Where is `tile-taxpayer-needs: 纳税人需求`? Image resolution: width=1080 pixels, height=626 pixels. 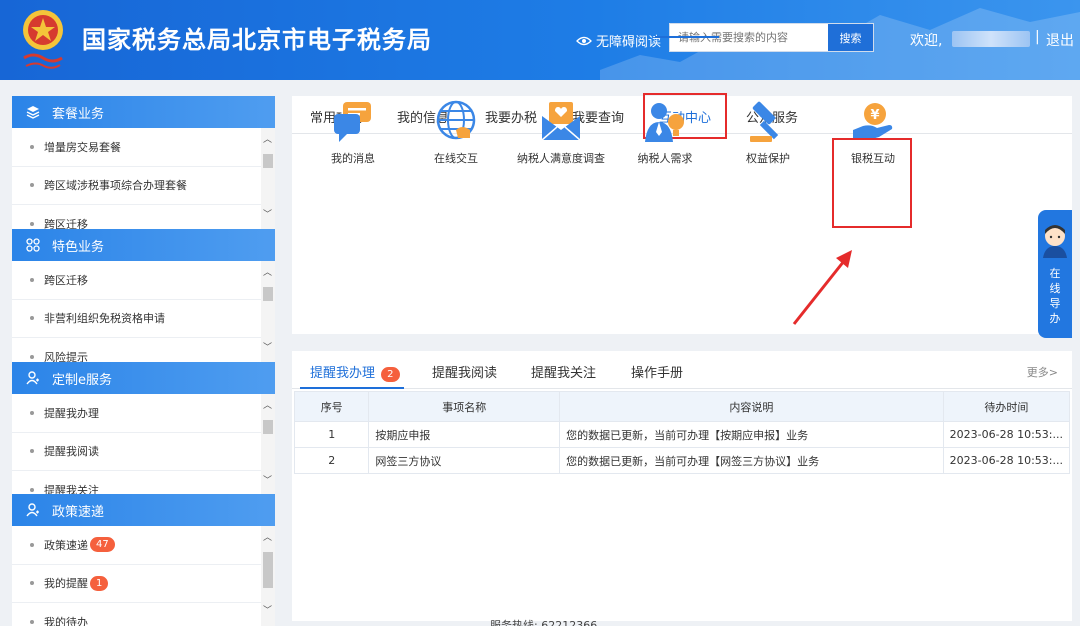 tile-taxpayer-needs: 纳税人需求 is located at coordinates (665, 134).